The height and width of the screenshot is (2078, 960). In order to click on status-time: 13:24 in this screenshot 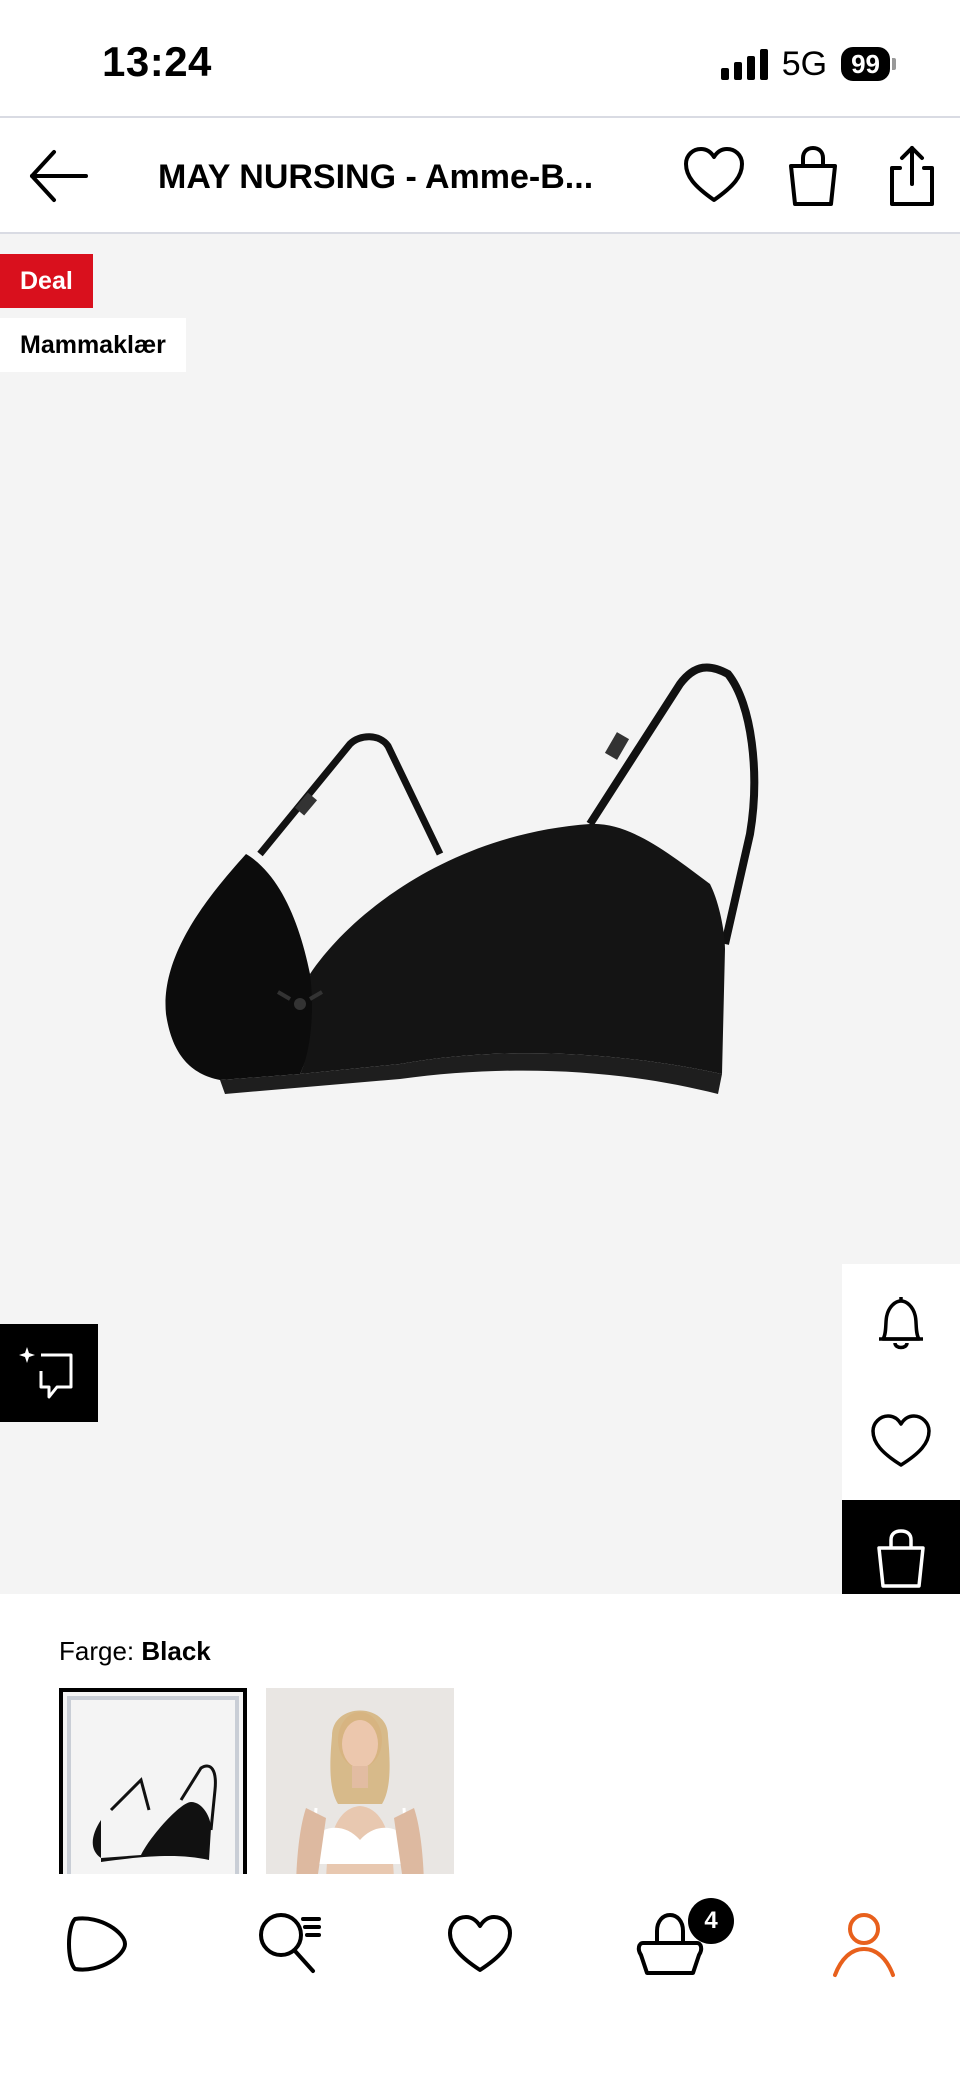, I will do `click(157, 61)`.